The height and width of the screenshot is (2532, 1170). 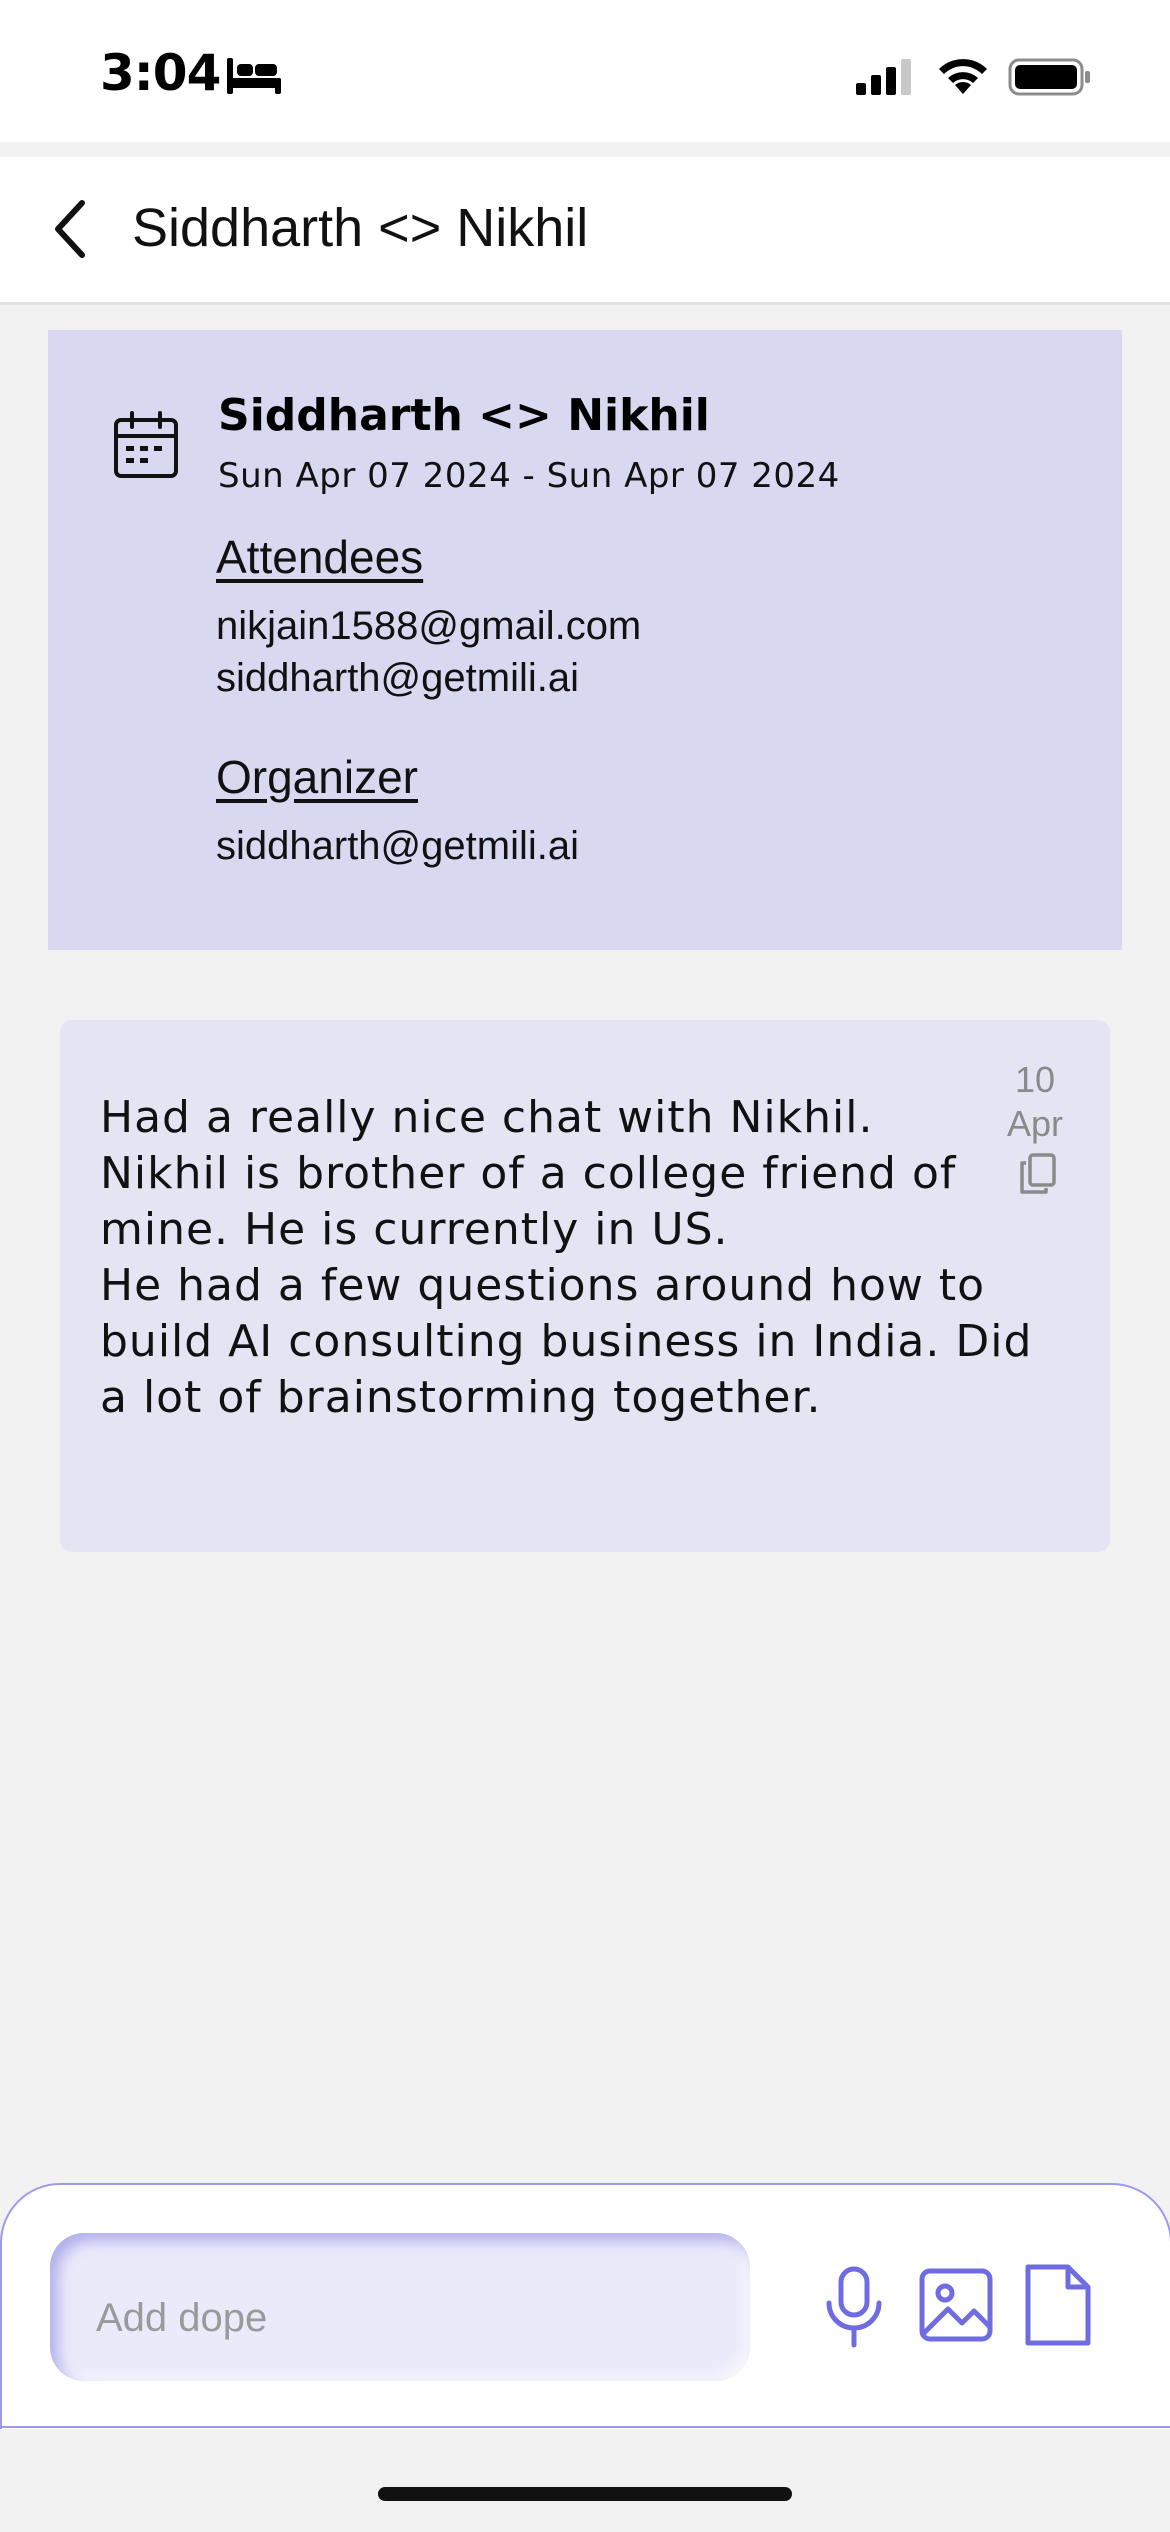 I want to click on copy-icon, so click(x=1038, y=1174).